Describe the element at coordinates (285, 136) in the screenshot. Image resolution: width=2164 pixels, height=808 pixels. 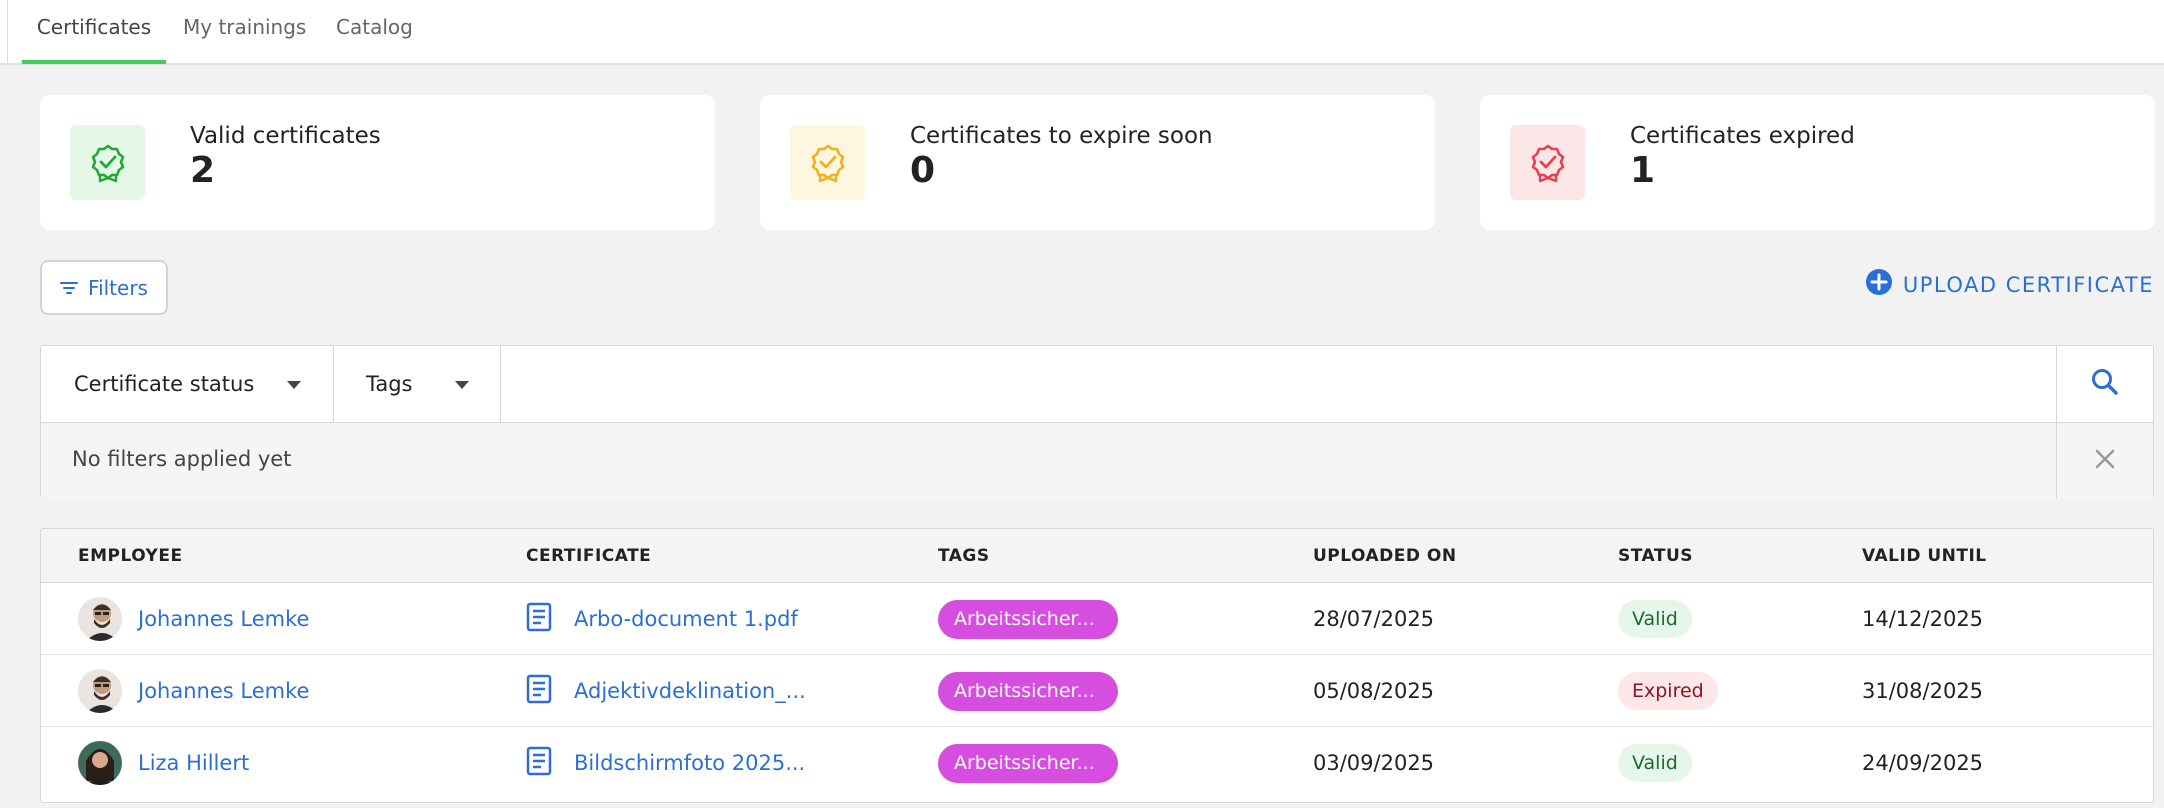
I see `card-label: Valid certificates` at that location.